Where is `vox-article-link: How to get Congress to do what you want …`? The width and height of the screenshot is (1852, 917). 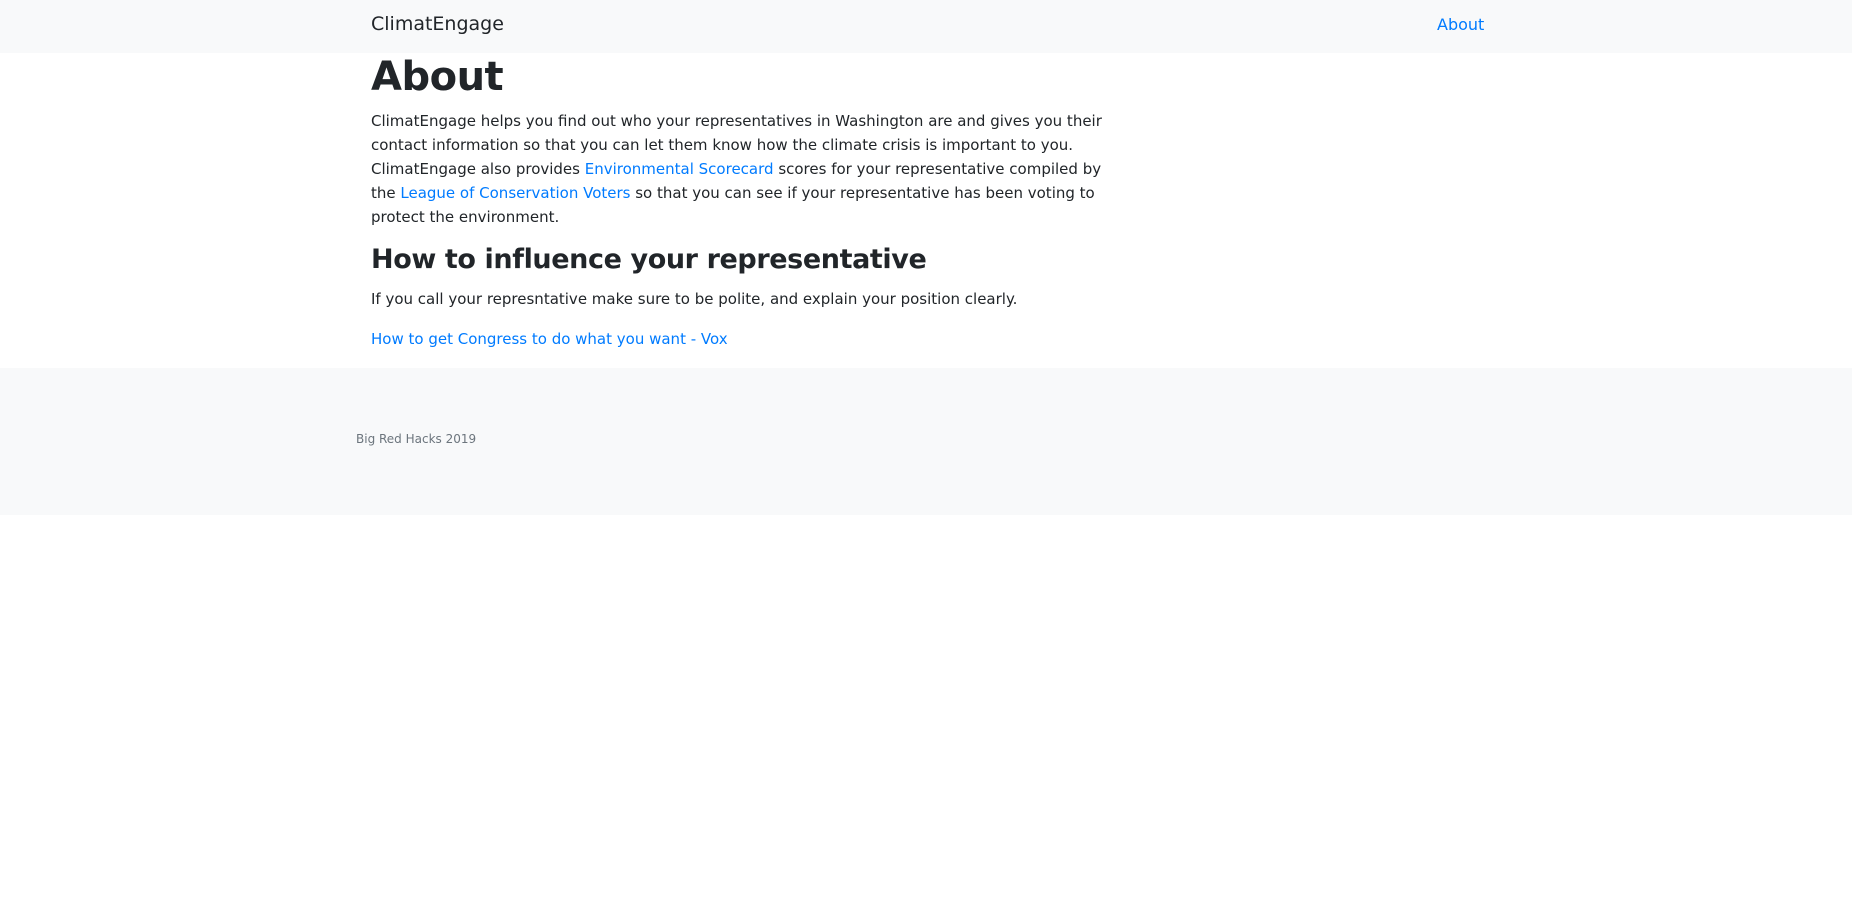 vox-article-link: How to get Congress to do what you want … is located at coordinates (549, 339).